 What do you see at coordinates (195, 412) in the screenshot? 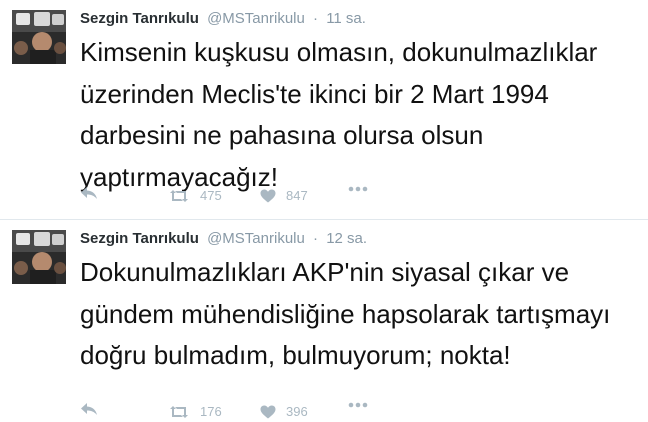
I see `retweet-button: 176` at bounding box center [195, 412].